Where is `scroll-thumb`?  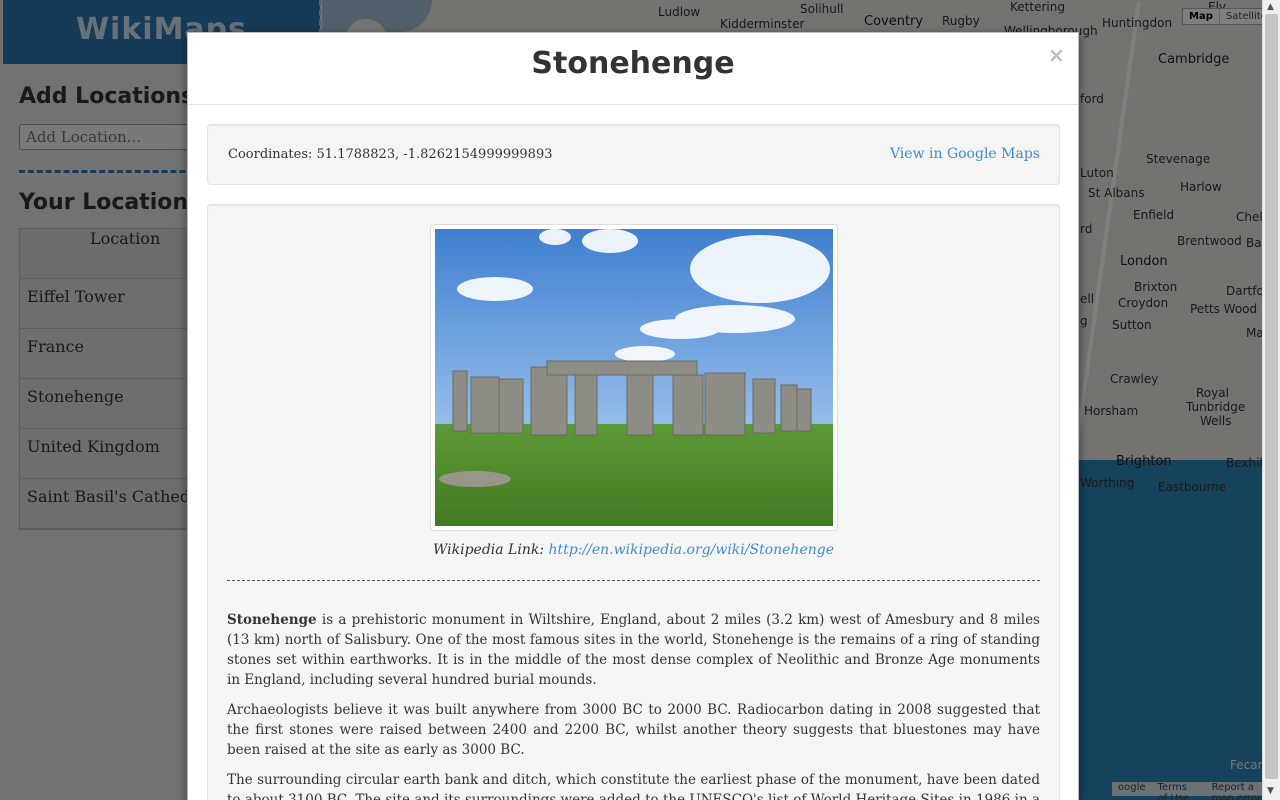 scroll-thumb is located at coordinates (1271, 396).